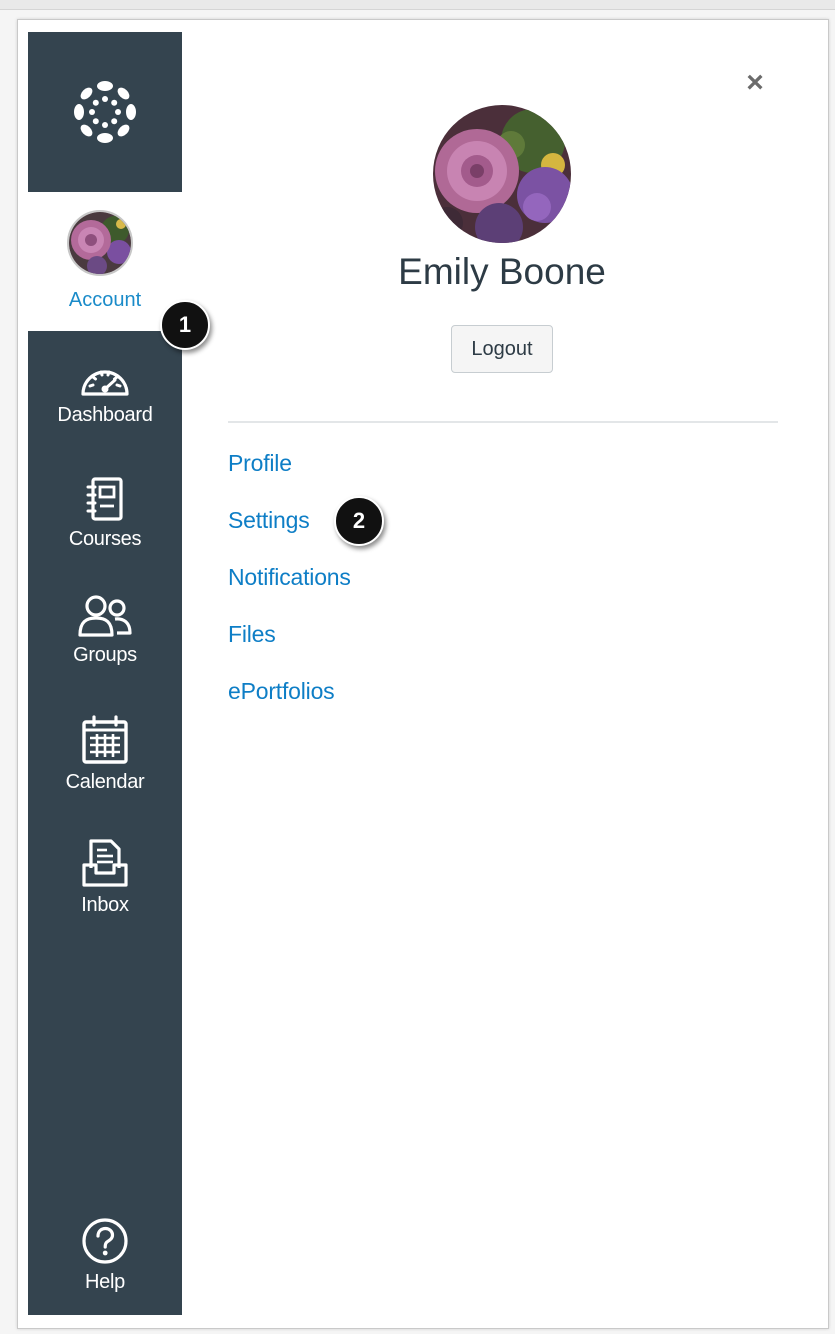  Describe the element at coordinates (503, 422) in the screenshot. I see `tray-divider` at that location.